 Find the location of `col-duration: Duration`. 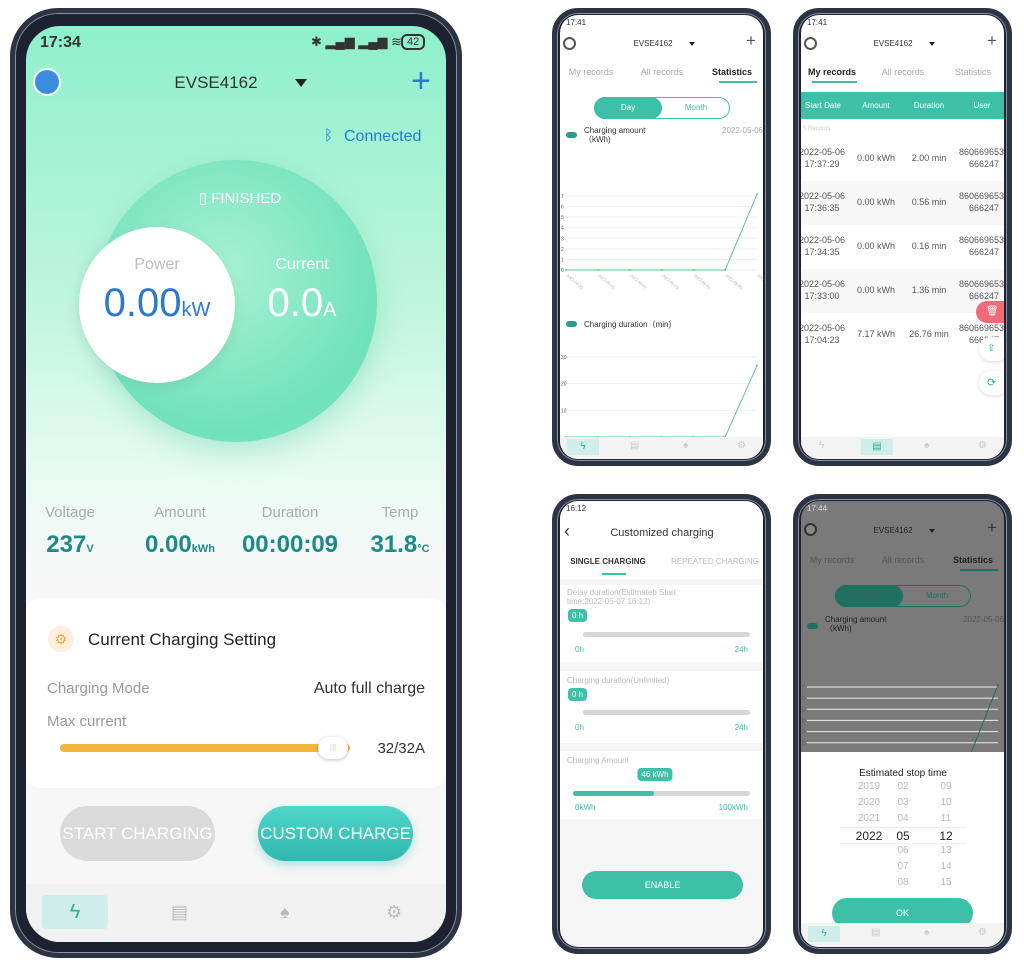

col-duration: Duration is located at coordinates (929, 105).